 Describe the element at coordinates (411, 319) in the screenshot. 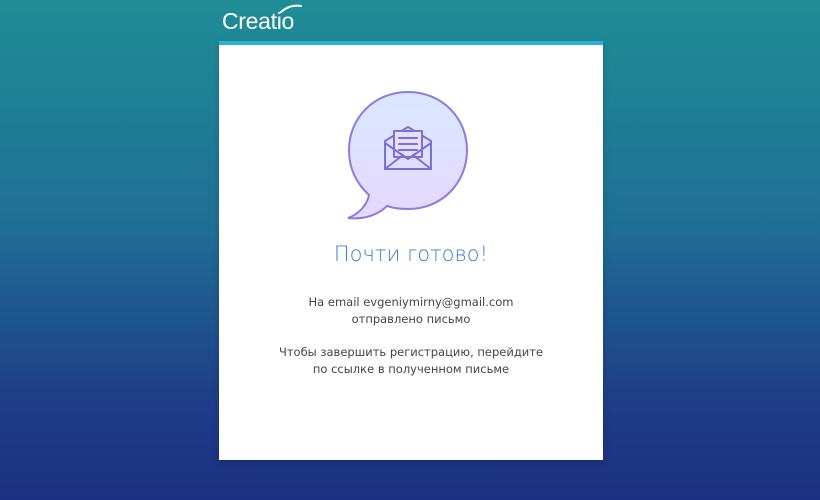

I see `sent-message-line-2: отправлено письмо` at that location.